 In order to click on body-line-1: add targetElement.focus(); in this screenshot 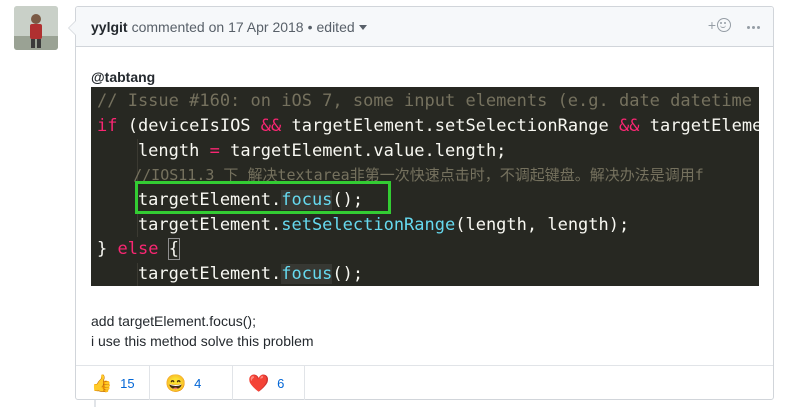, I will do `click(173, 321)`.